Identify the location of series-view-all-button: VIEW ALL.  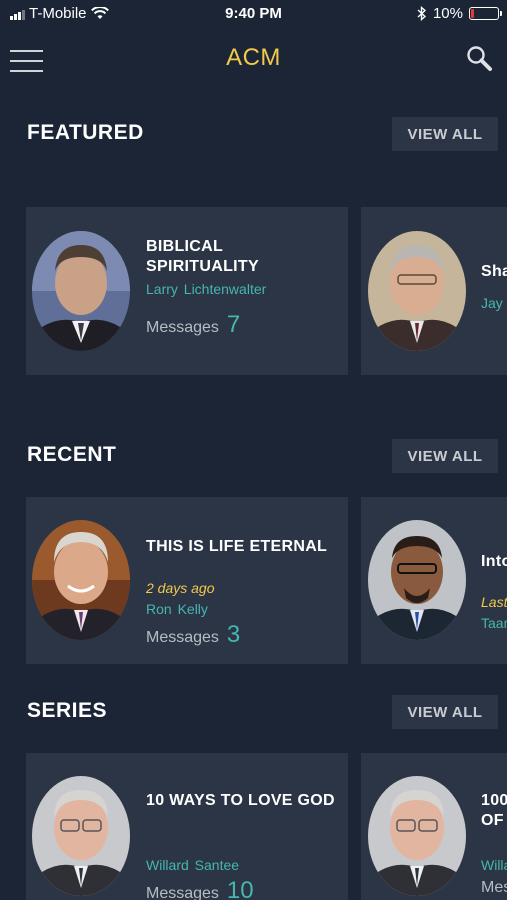
(445, 712).